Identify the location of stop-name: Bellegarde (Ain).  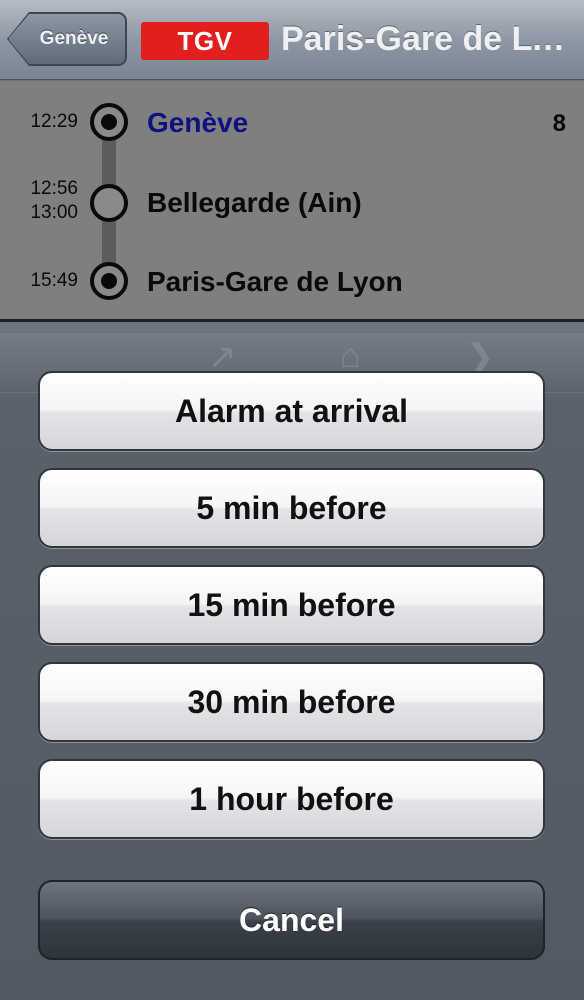
(254, 202).